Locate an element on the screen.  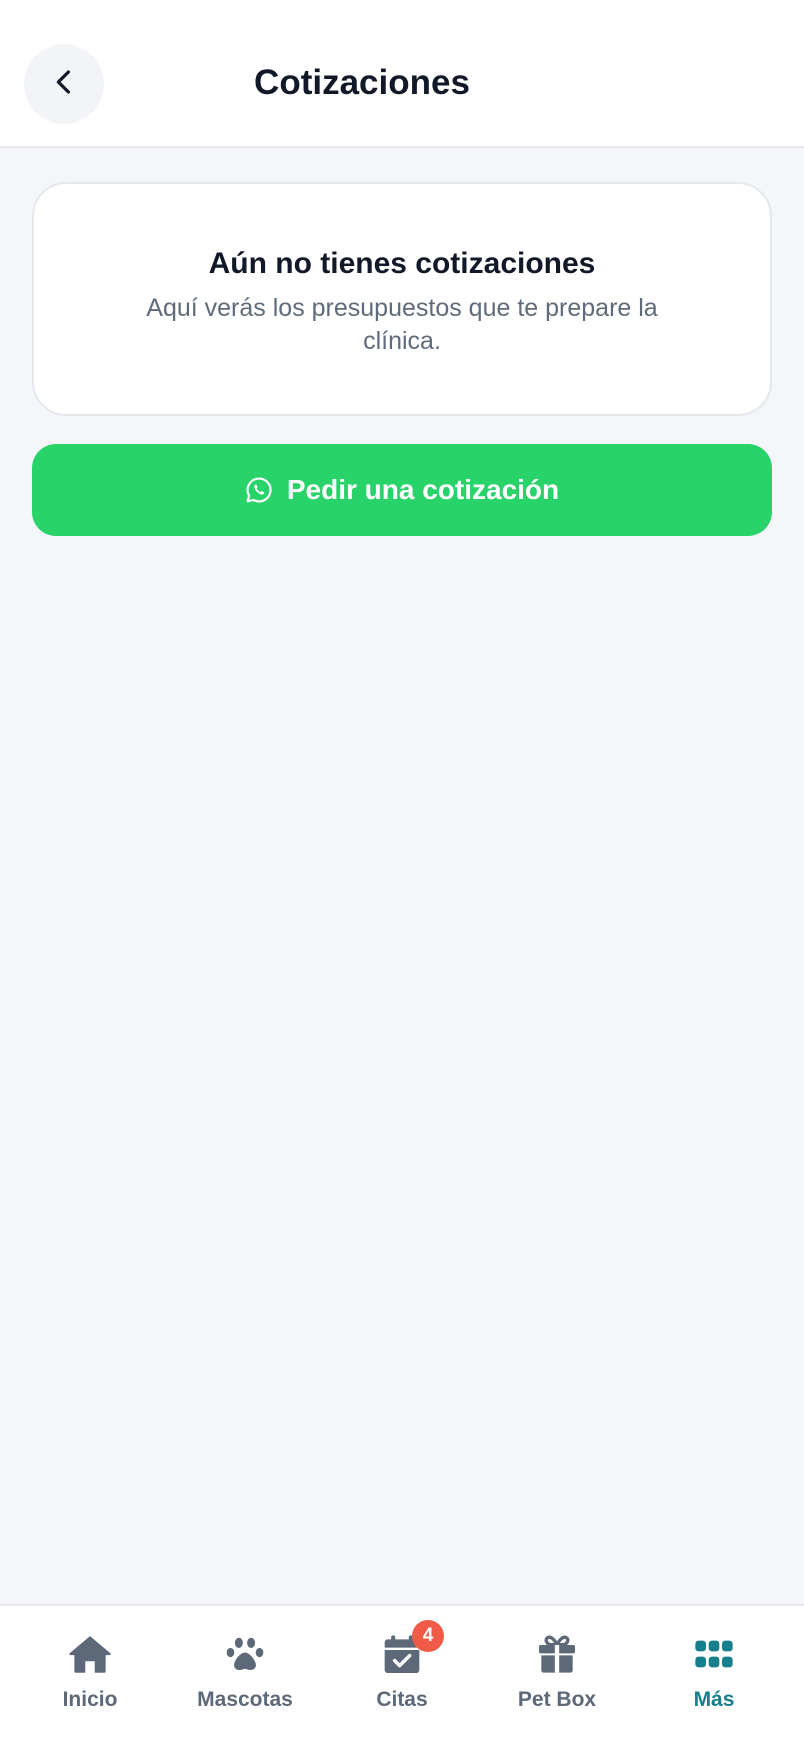
tab-mascotas: Mascotas is located at coordinates (245, 1673).